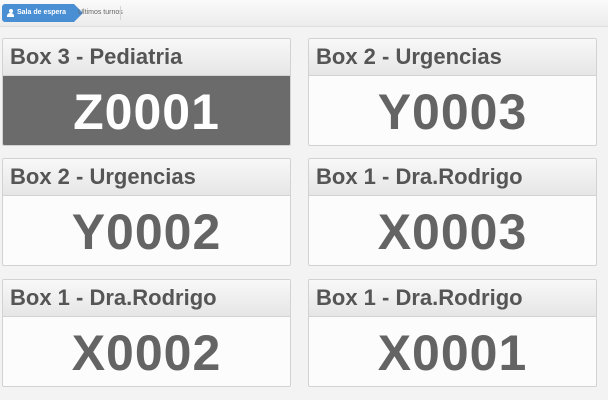  Describe the element at coordinates (120, 13) in the screenshot. I see `breadcrumb-divider` at that location.